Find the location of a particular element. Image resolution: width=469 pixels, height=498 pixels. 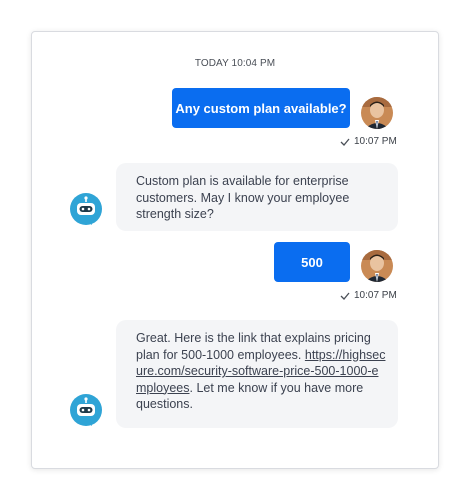

user-message-bubble: 500 is located at coordinates (312, 262).